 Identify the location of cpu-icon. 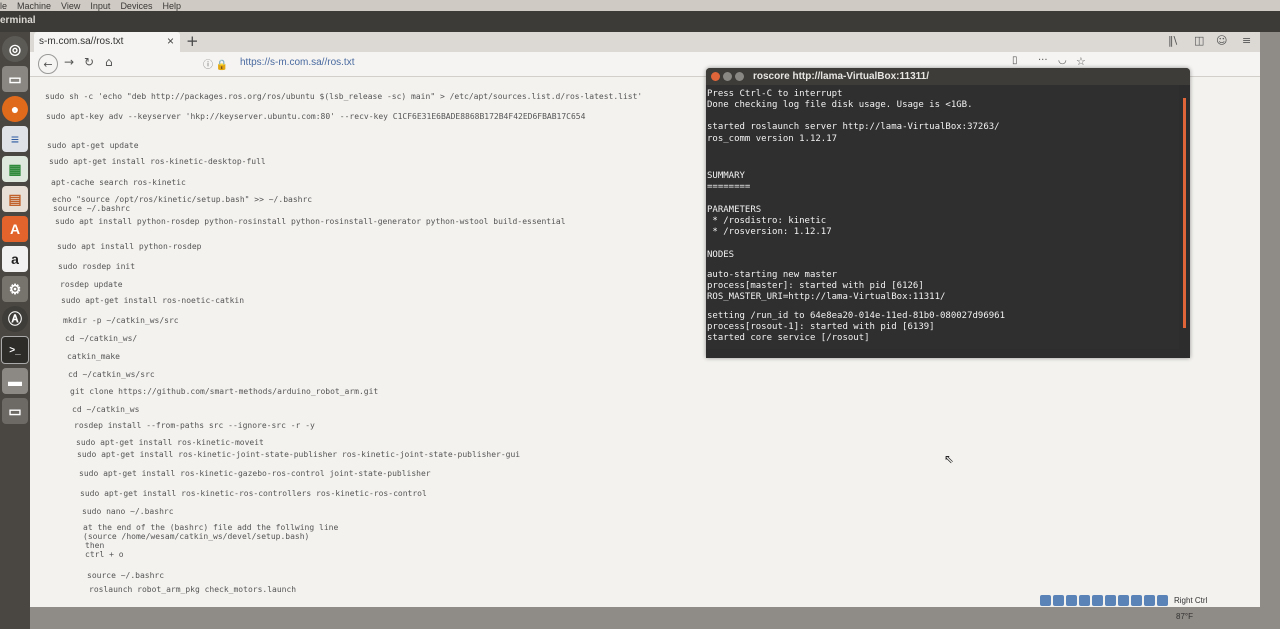
(1149, 600).